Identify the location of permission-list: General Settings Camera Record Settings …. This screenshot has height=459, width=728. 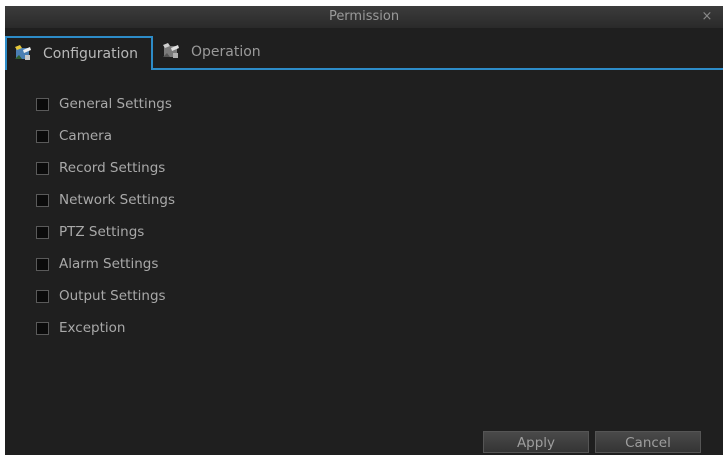
(105, 216).